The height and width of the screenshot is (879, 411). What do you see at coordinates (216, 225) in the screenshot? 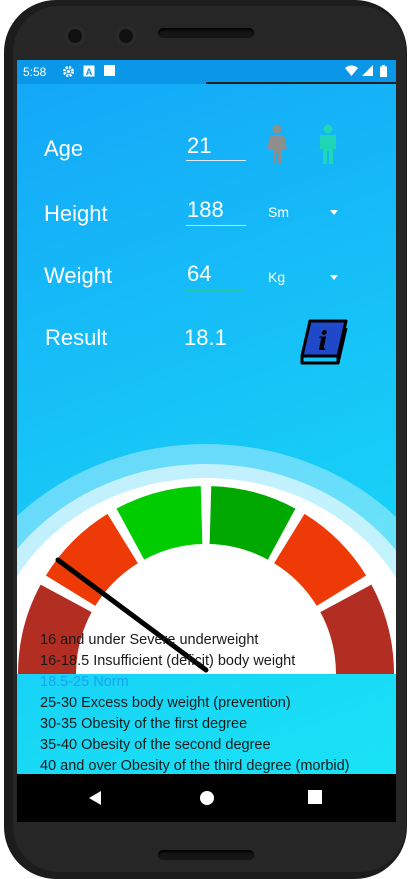
I see `height-underline` at bounding box center [216, 225].